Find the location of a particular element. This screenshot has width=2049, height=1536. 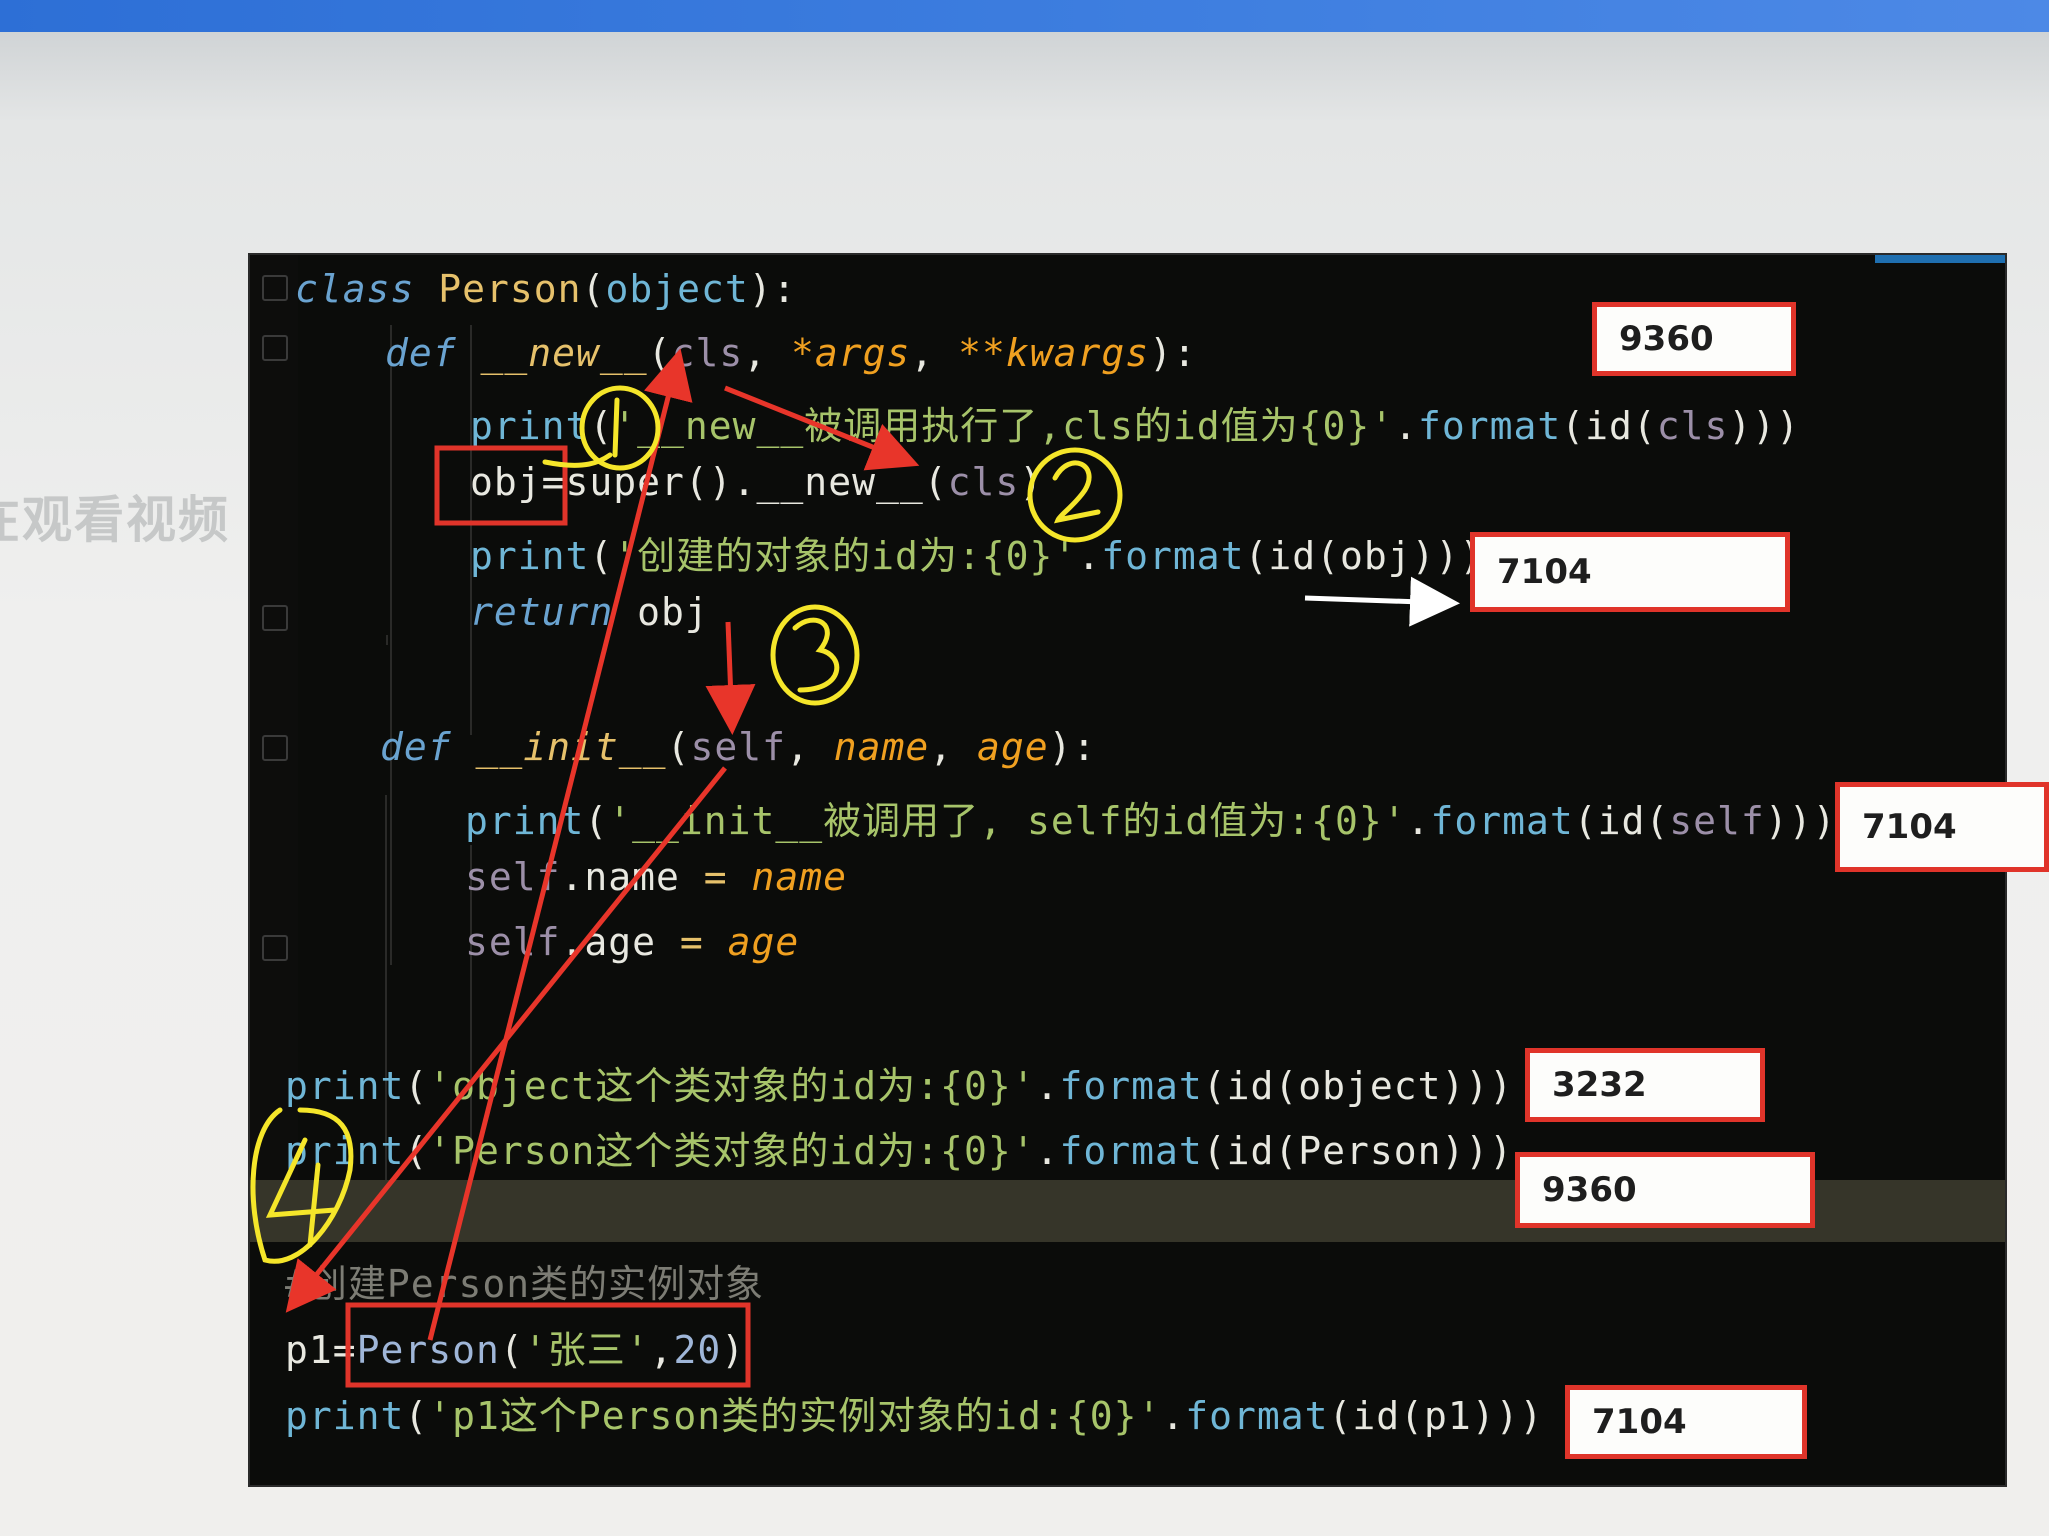

id-value-box-self: 7104 is located at coordinates (1942, 827).